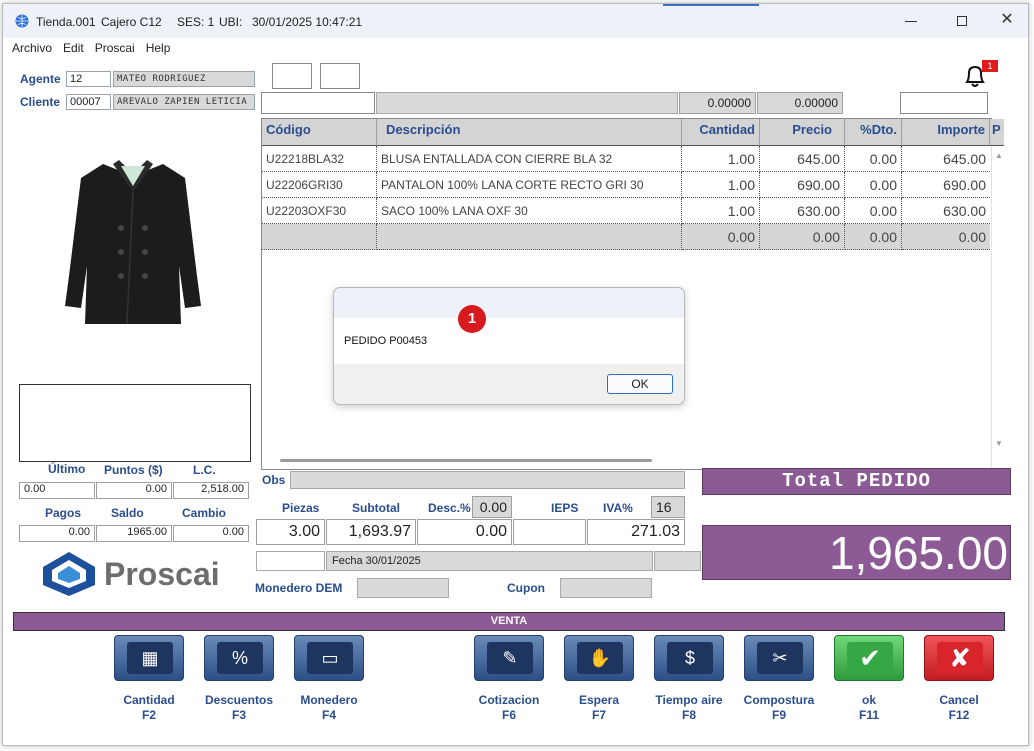  Describe the element at coordinates (133, 242) in the screenshot. I see `product-jacket-image` at that location.